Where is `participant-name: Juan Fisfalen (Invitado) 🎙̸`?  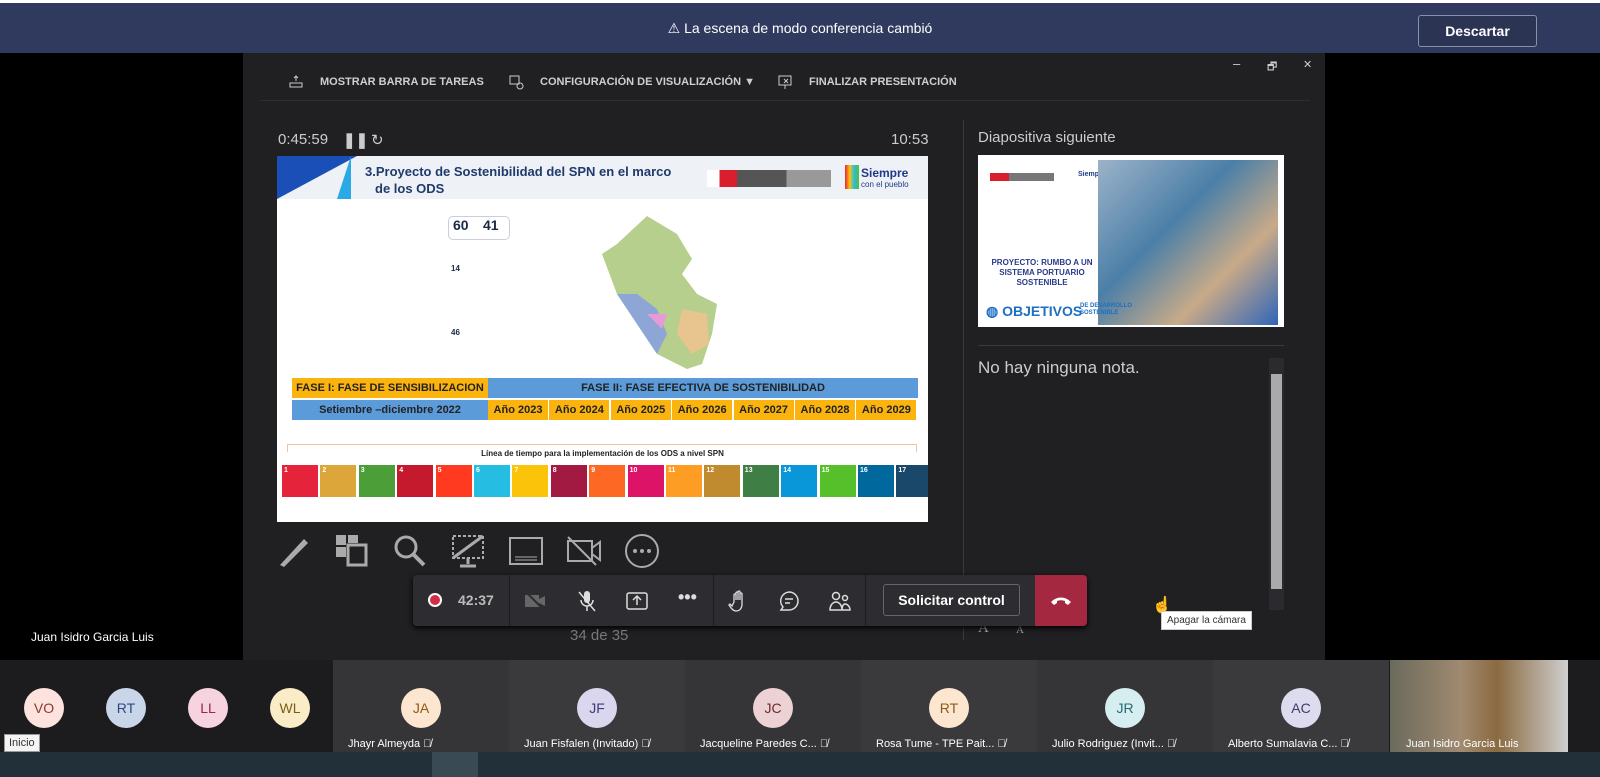 participant-name: Juan Fisfalen (Invitado) 🎙̸ is located at coordinates (587, 744).